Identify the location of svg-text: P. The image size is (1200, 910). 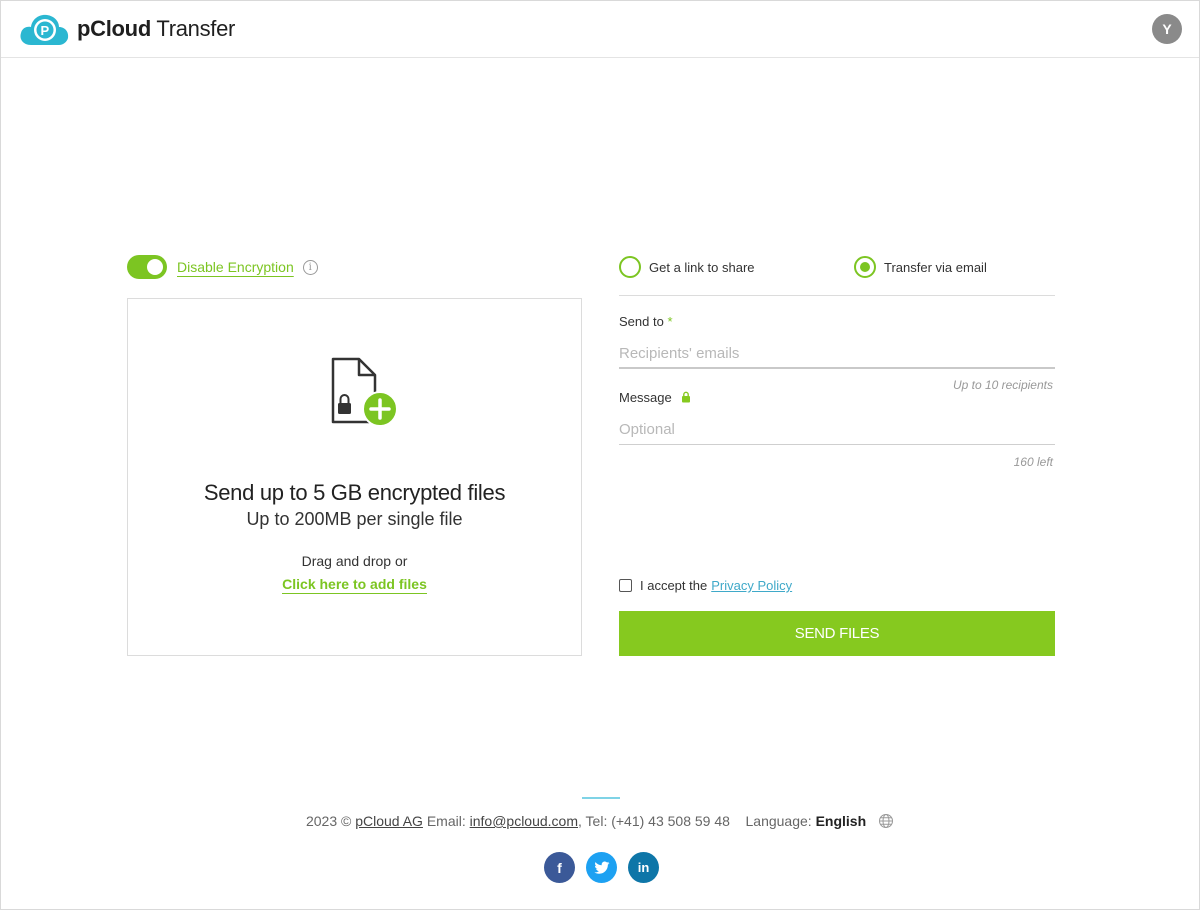
(45, 30).